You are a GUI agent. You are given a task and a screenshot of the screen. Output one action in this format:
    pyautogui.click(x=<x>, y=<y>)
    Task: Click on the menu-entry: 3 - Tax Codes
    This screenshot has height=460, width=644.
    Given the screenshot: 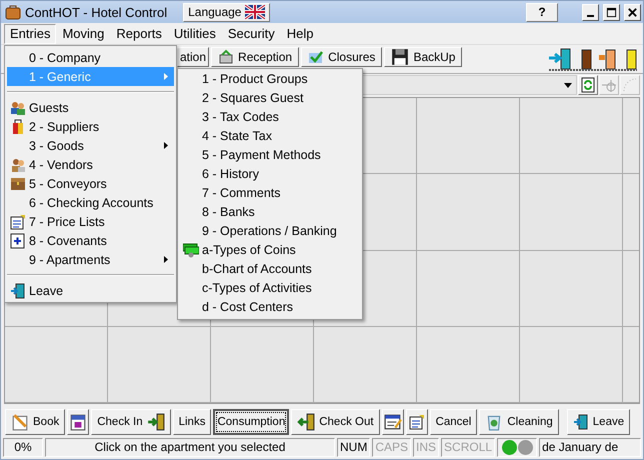 What is the action you would take?
    pyautogui.click(x=270, y=116)
    